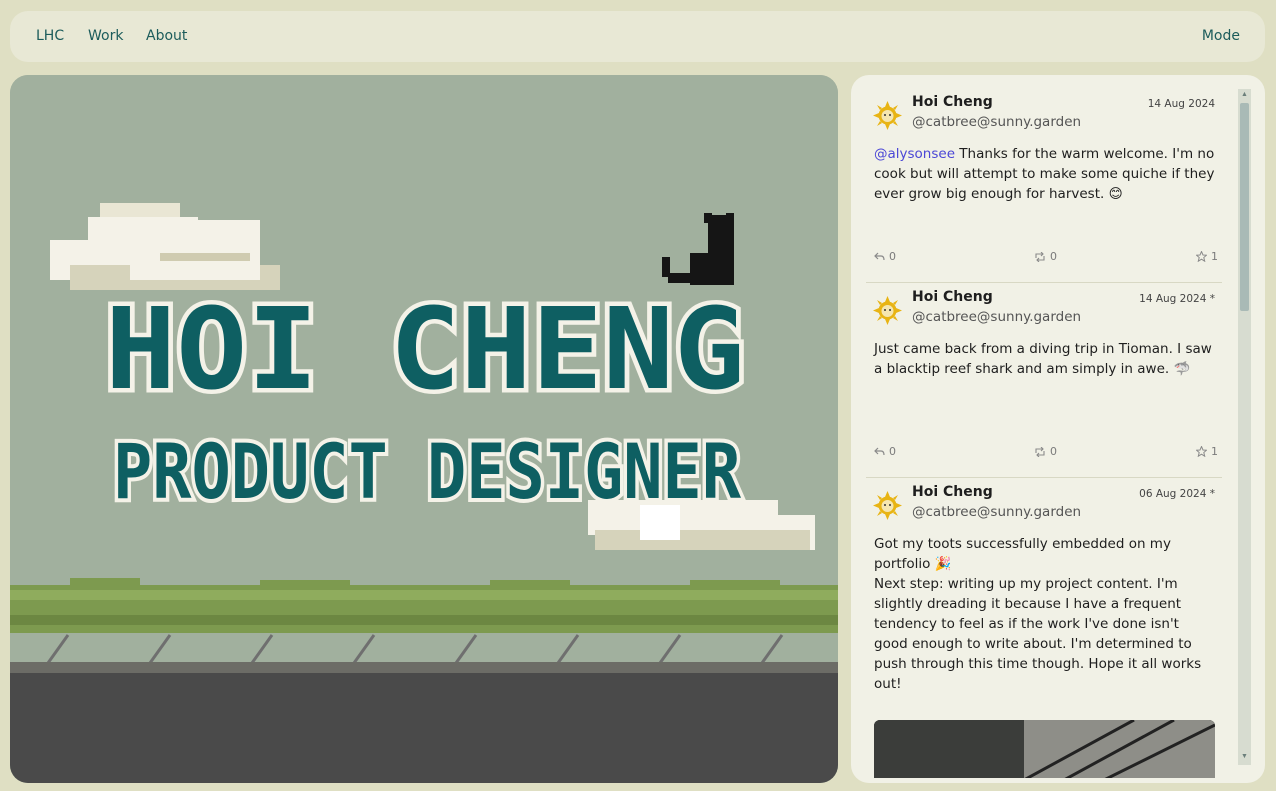 This screenshot has width=1276, height=791. What do you see at coordinates (105, 36) in the screenshot?
I see `nav-work-link: Work` at bounding box center [105, 36].